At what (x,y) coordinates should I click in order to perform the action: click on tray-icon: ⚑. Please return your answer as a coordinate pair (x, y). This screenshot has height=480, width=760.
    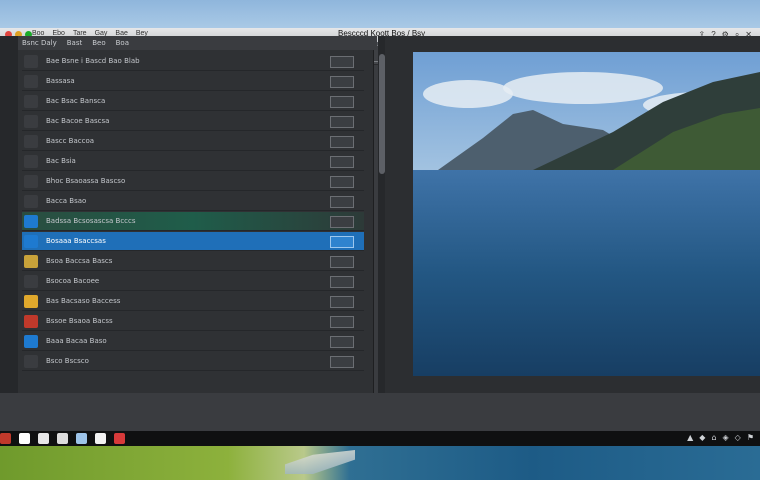
    Looking at the image, I should click on (750, 437).